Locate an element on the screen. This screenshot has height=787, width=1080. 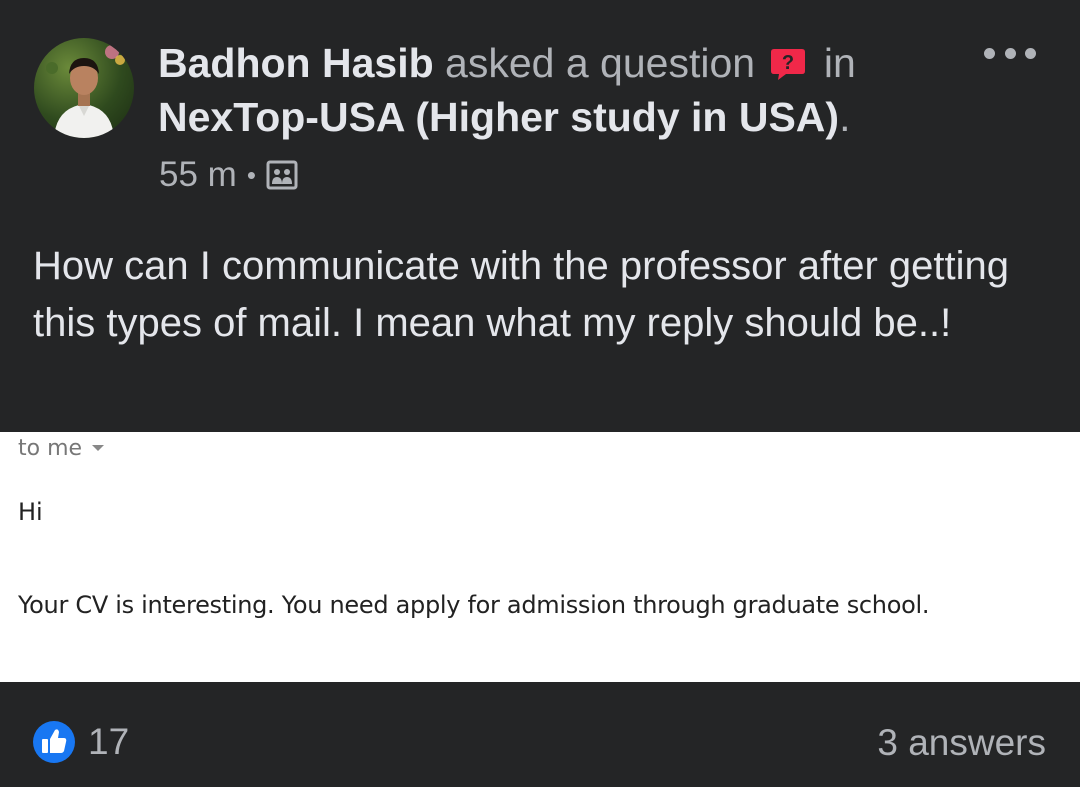
author-avatar is located at coordinates (84, 88).